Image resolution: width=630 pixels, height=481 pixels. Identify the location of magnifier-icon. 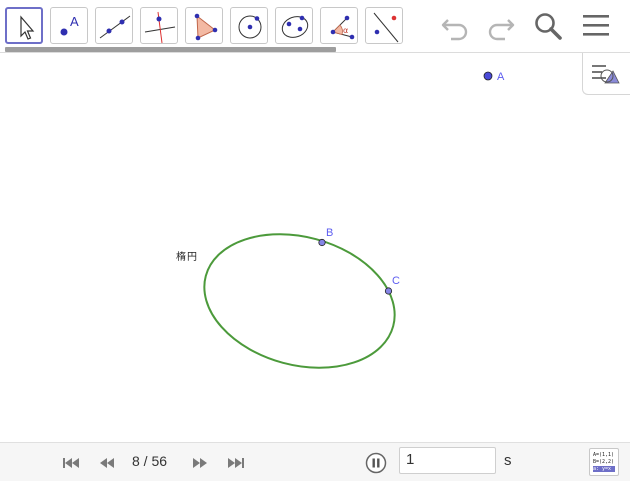
(548, 26).